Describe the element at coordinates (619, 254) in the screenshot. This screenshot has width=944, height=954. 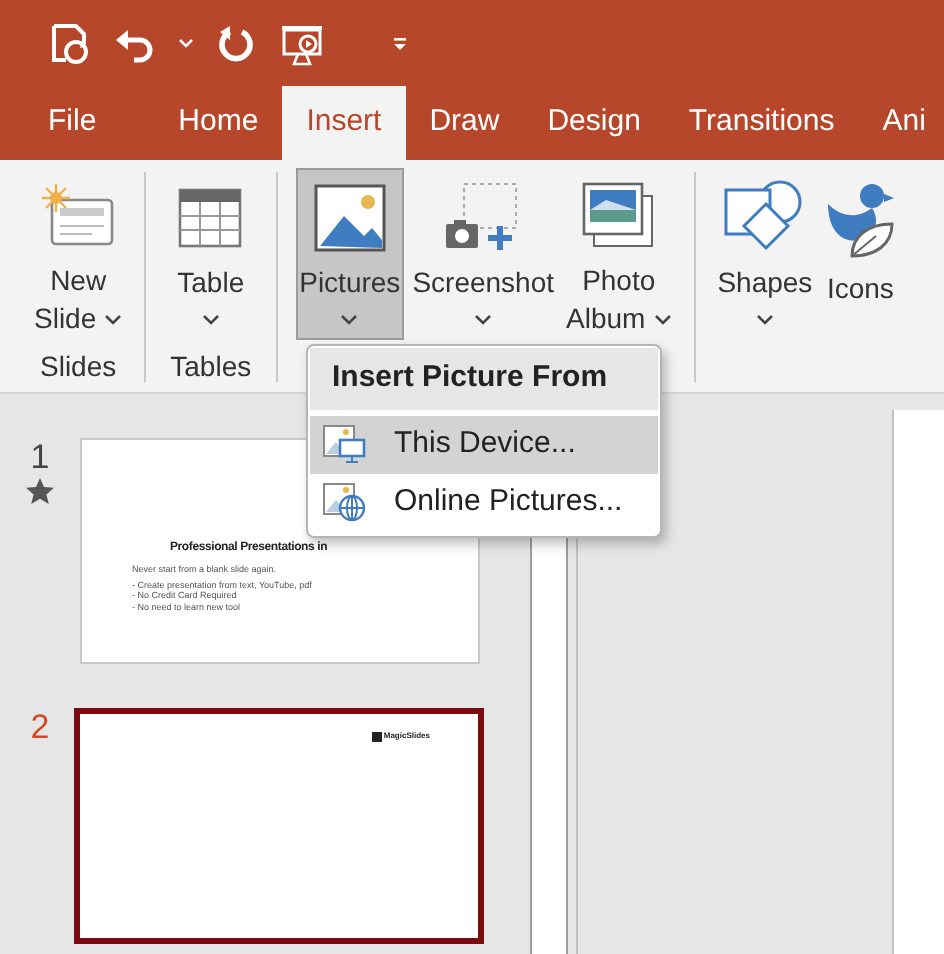
I see `photo-album-button: Photo Album` at that location.